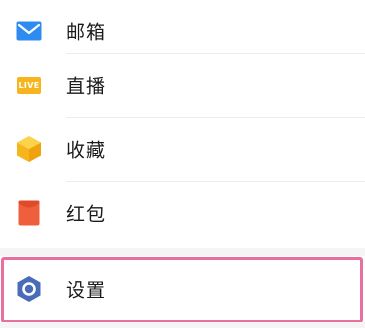 The height and width of the screenshot is (328, 365). I want to click on bottom-gap, so click(182, 325).